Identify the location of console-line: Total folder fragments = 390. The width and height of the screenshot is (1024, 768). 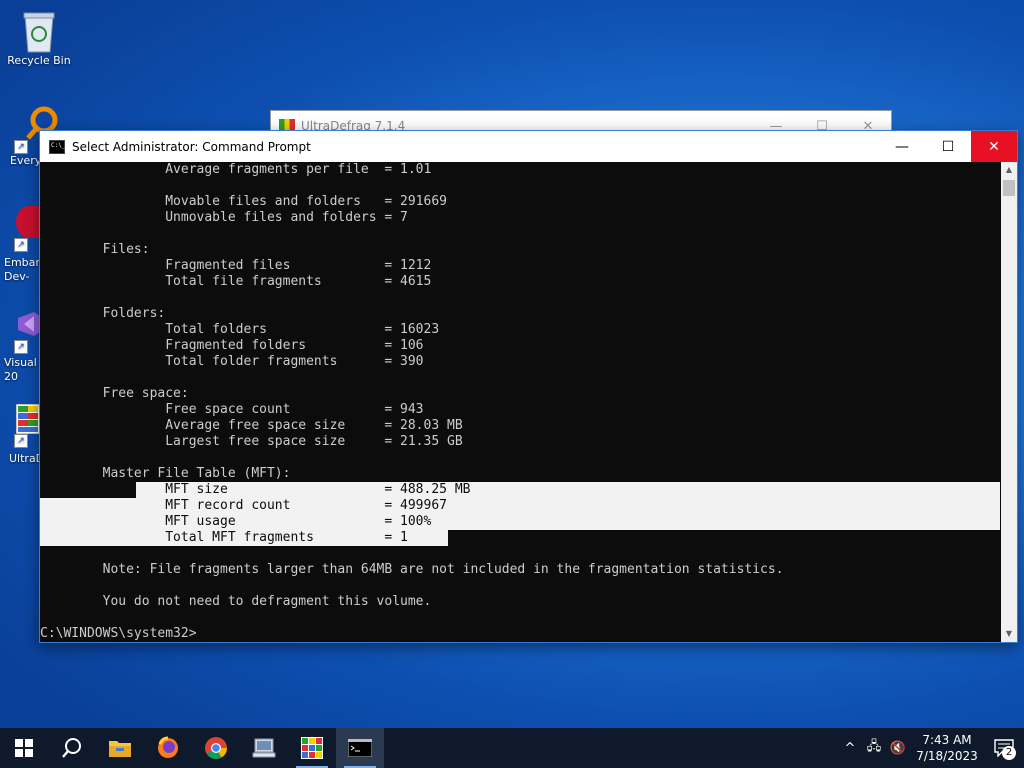
(232, 361).